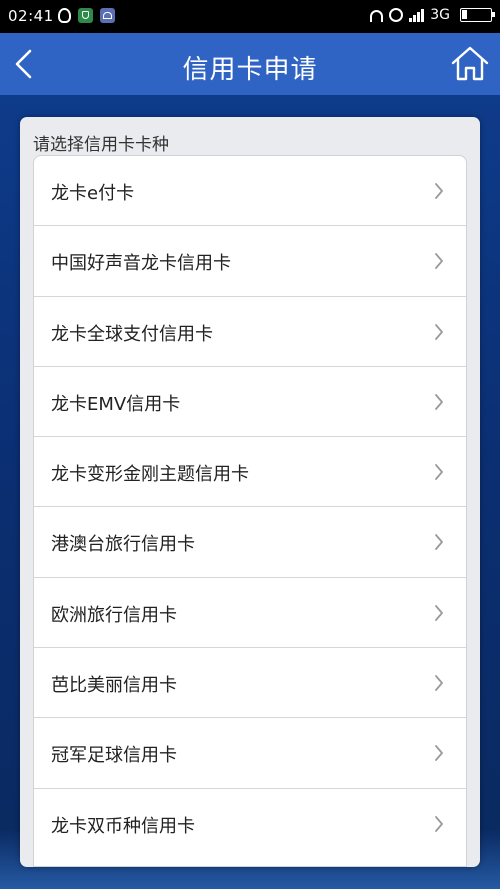 The width and height of the screenshot is (500, 889). I want to click on list-item: 欧洲旅行信用卡, so click(250, 613).